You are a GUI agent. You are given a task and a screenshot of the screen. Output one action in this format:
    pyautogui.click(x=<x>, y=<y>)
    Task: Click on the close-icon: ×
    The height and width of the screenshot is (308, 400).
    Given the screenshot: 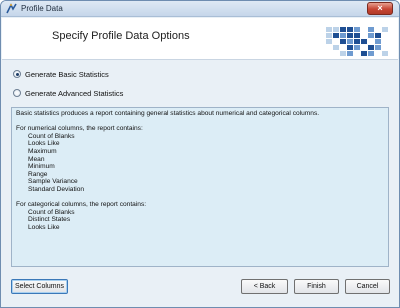 What is the action you would take?
    pyautogui.click(x=380, y=8)
    